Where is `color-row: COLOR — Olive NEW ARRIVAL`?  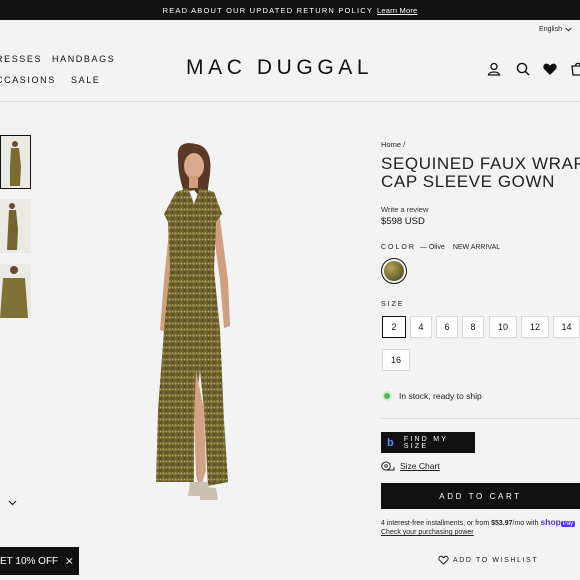 color-row: COLOR — Olive NEW ARRIVAL is located at coordinates (440, 247).